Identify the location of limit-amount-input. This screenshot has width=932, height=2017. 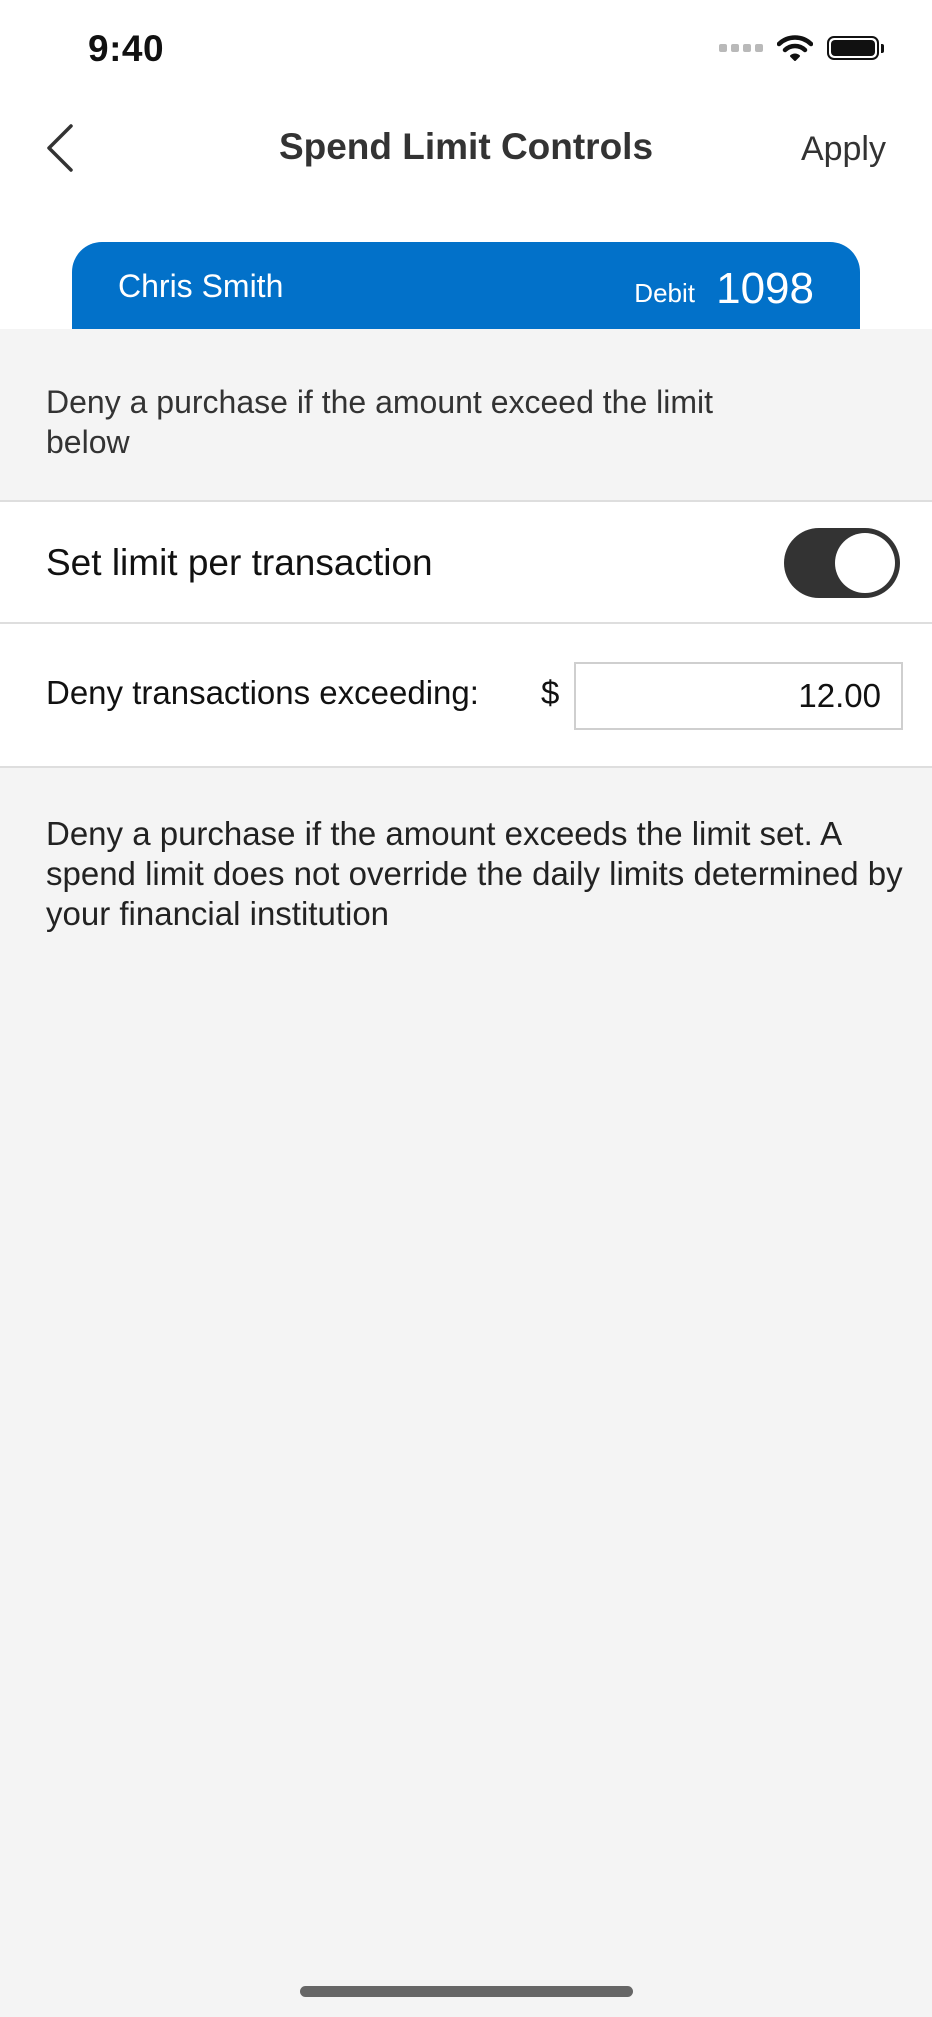
(738, 696).